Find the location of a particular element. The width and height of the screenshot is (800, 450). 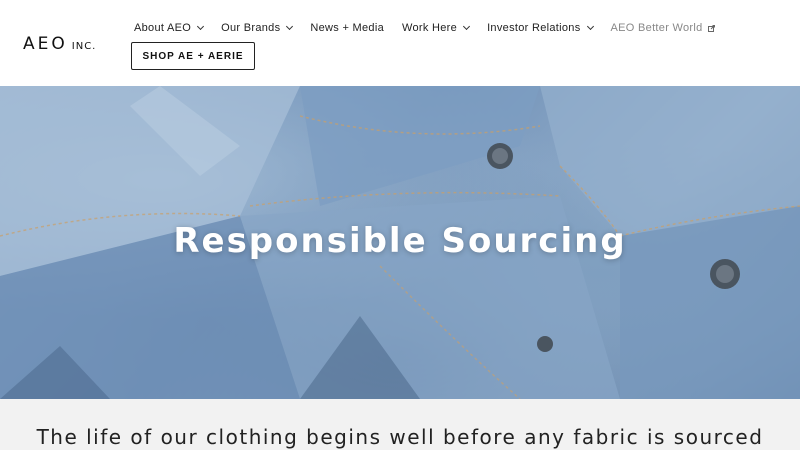

hero-title: Responsible Sourcing is located at coordinates (400, 241).